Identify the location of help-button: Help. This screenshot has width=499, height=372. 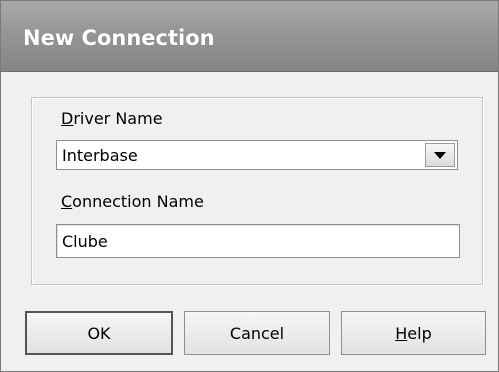
(413, 333).